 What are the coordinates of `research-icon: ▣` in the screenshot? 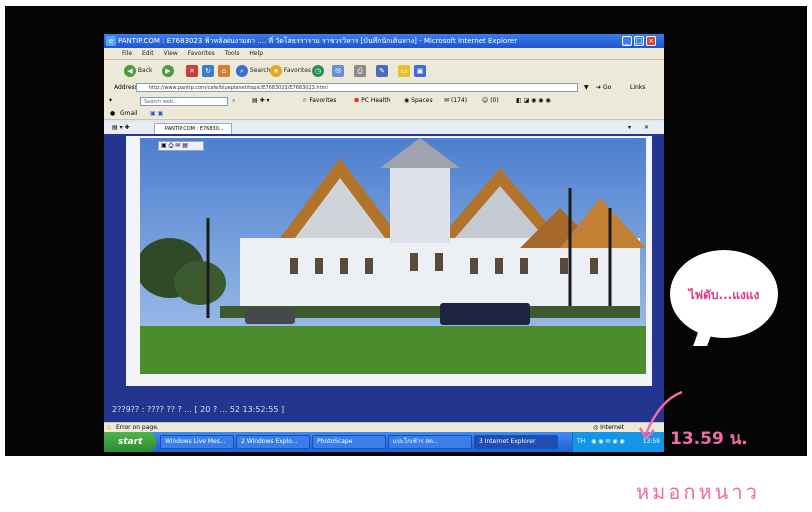 It's located at (420, 70).